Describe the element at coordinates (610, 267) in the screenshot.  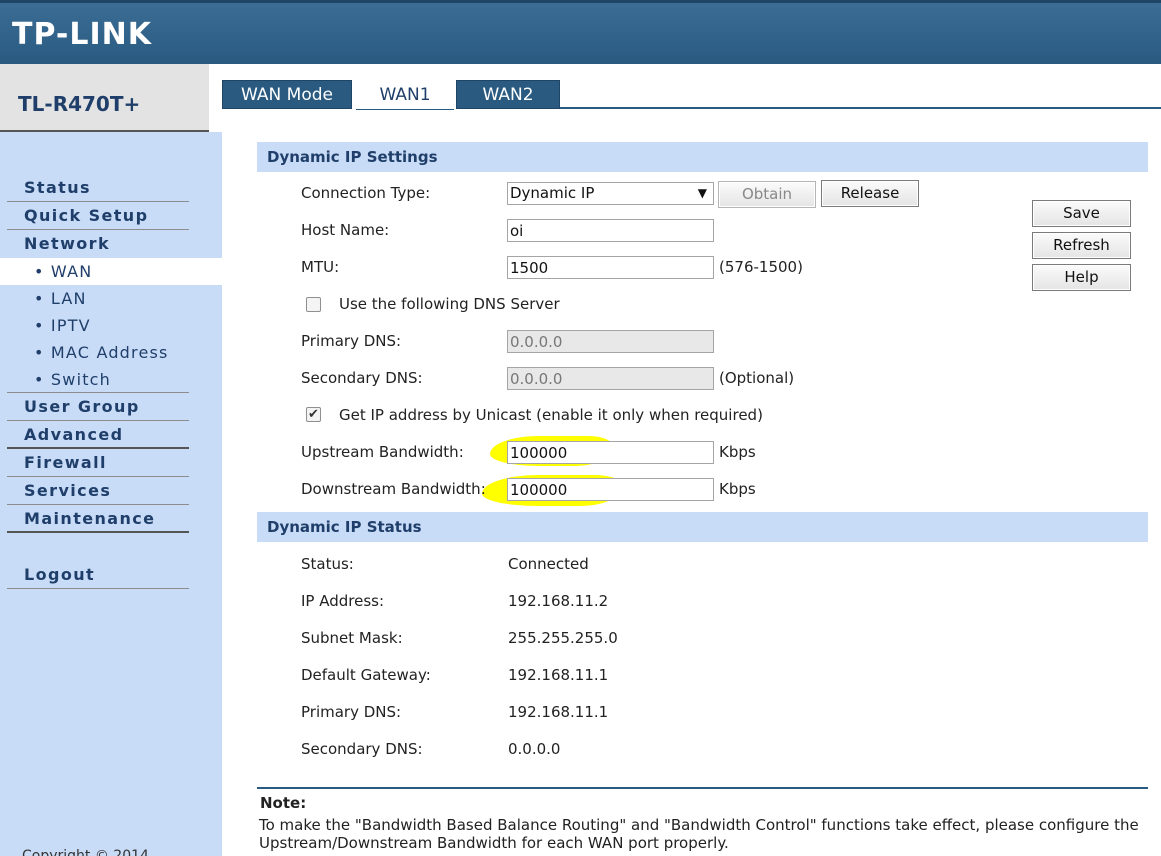
I see `mtu-input` at that location.